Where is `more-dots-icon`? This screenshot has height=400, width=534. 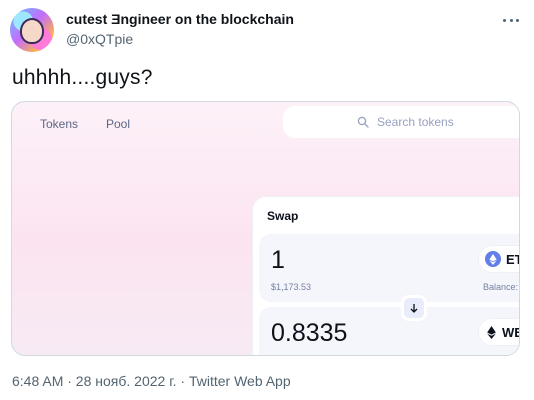 more-dots-icon is located at coordinates (504, 20).